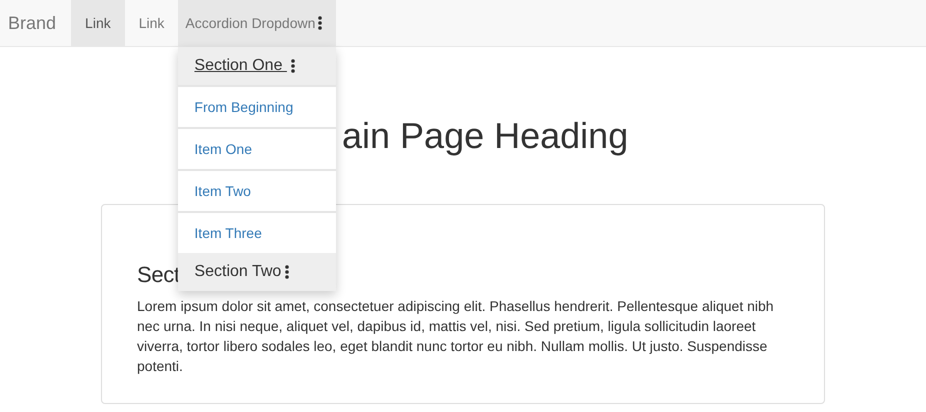 The height and width of the screenshot is (412, 926). I want to click on page-heading: ain Page Heading, so click(485, 136).